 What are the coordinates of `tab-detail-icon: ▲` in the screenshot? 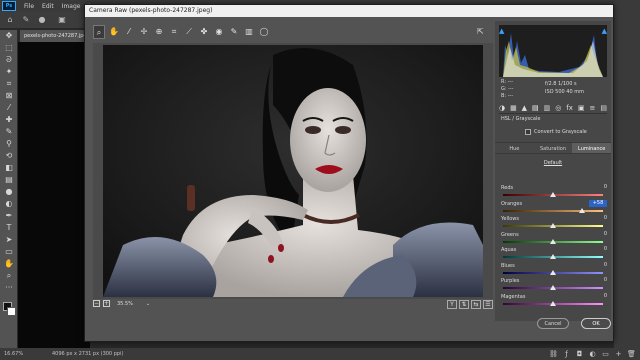 It's located at (524, 108).